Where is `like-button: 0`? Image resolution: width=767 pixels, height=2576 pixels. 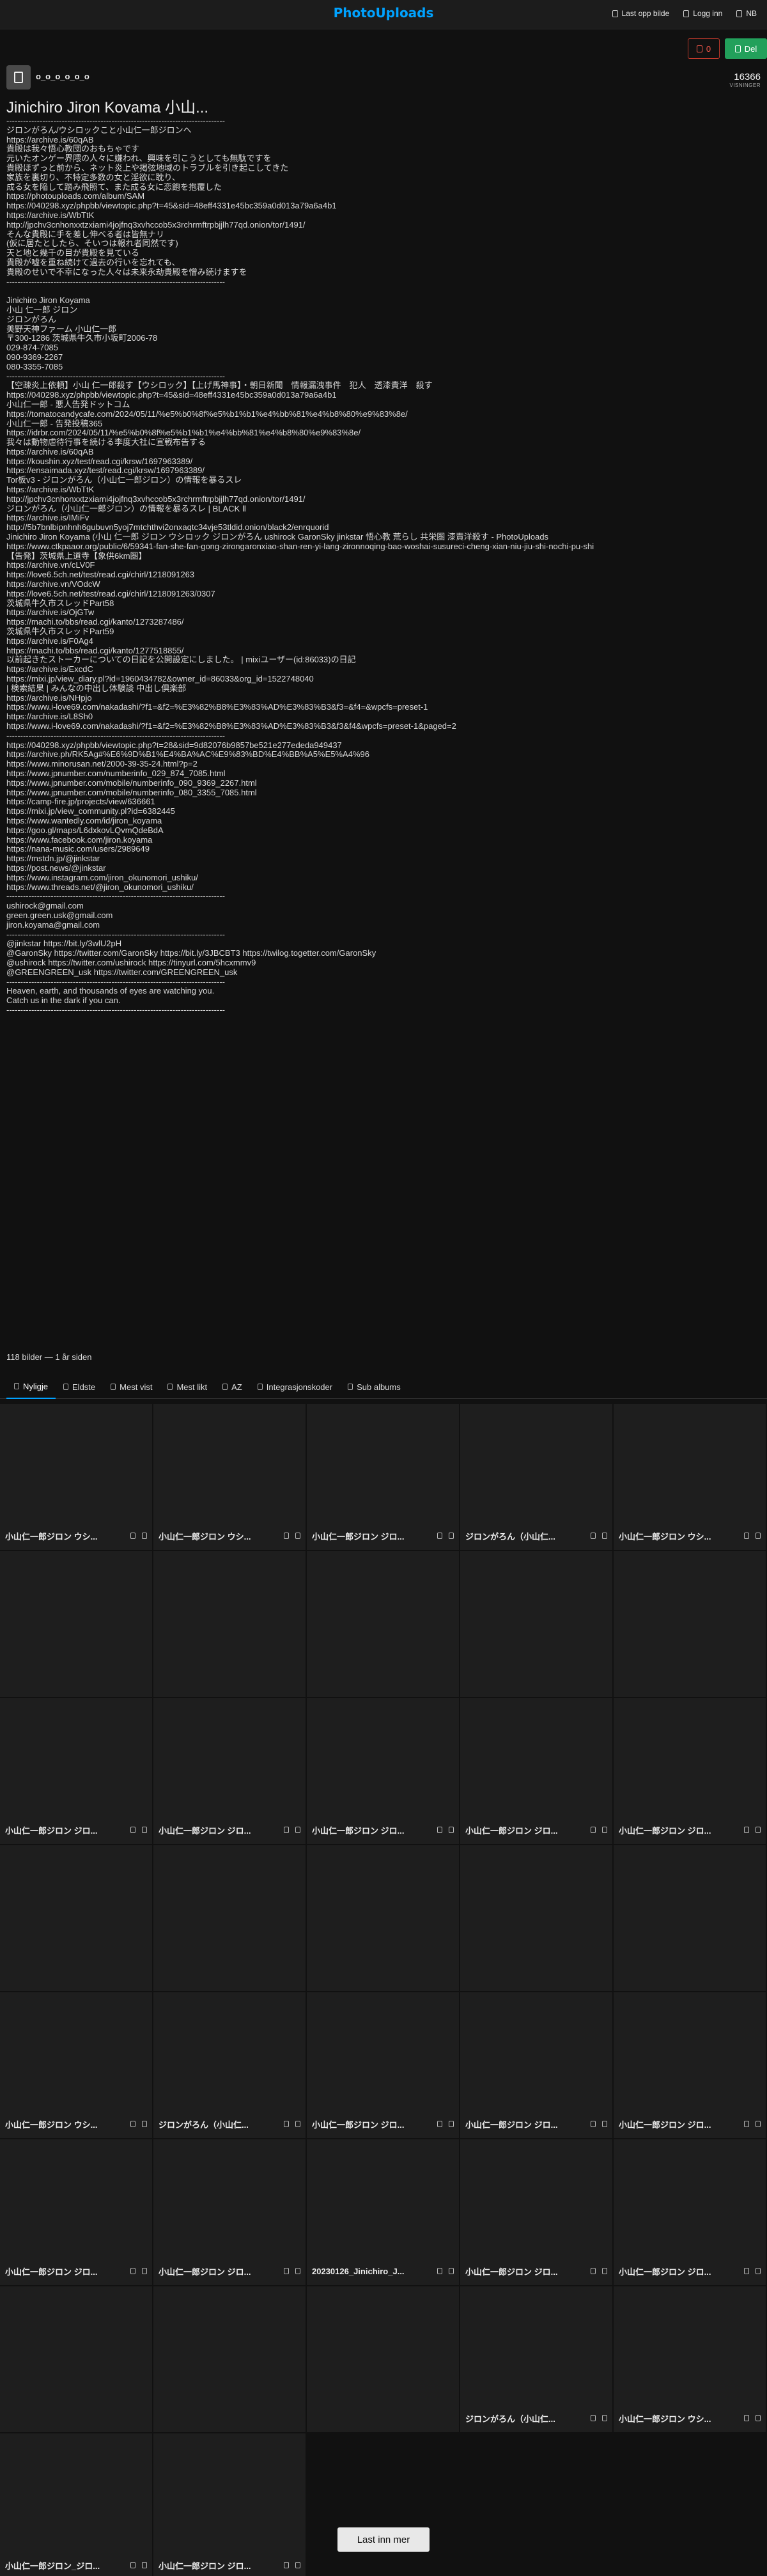 like-button: 0 is located at coordinates (704, 49).